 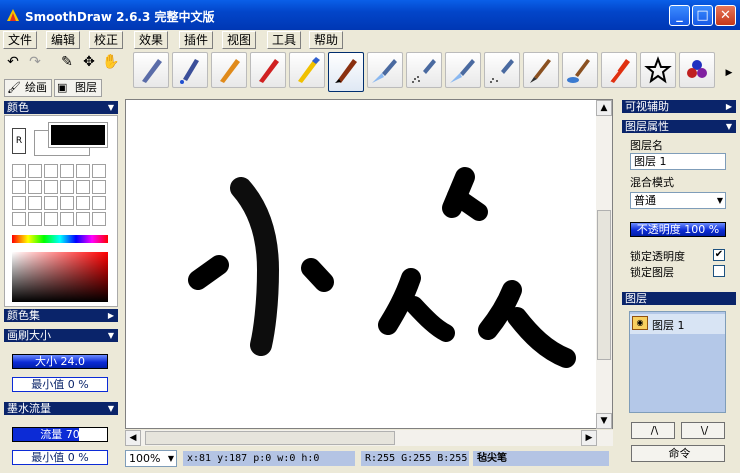 What do you see at coordinates (729, 73) in the screenshot?
I see `toolbar-scroll-right-icon: ▶` at bounding box center [729, 73].